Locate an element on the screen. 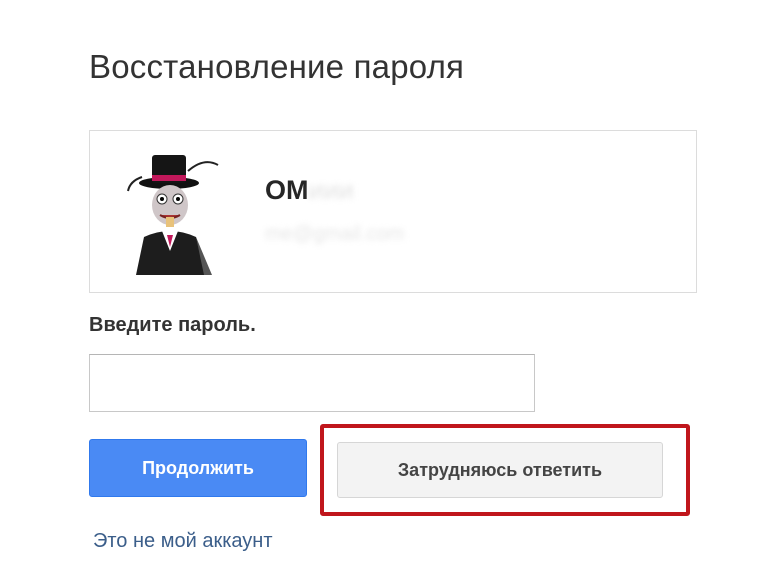 The width and height of the screenshot is (767, 567). continue-button: Продолжить is located at coordinates (198, 468).